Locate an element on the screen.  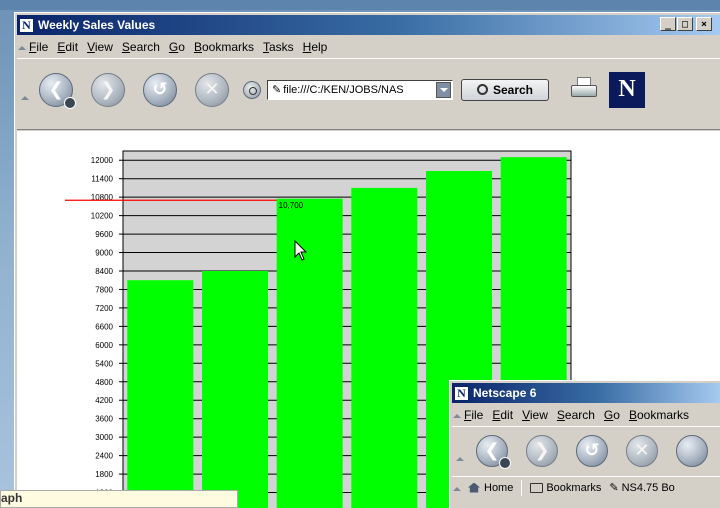
y-tick-label: 3600 is located at coordinates (104, 419).